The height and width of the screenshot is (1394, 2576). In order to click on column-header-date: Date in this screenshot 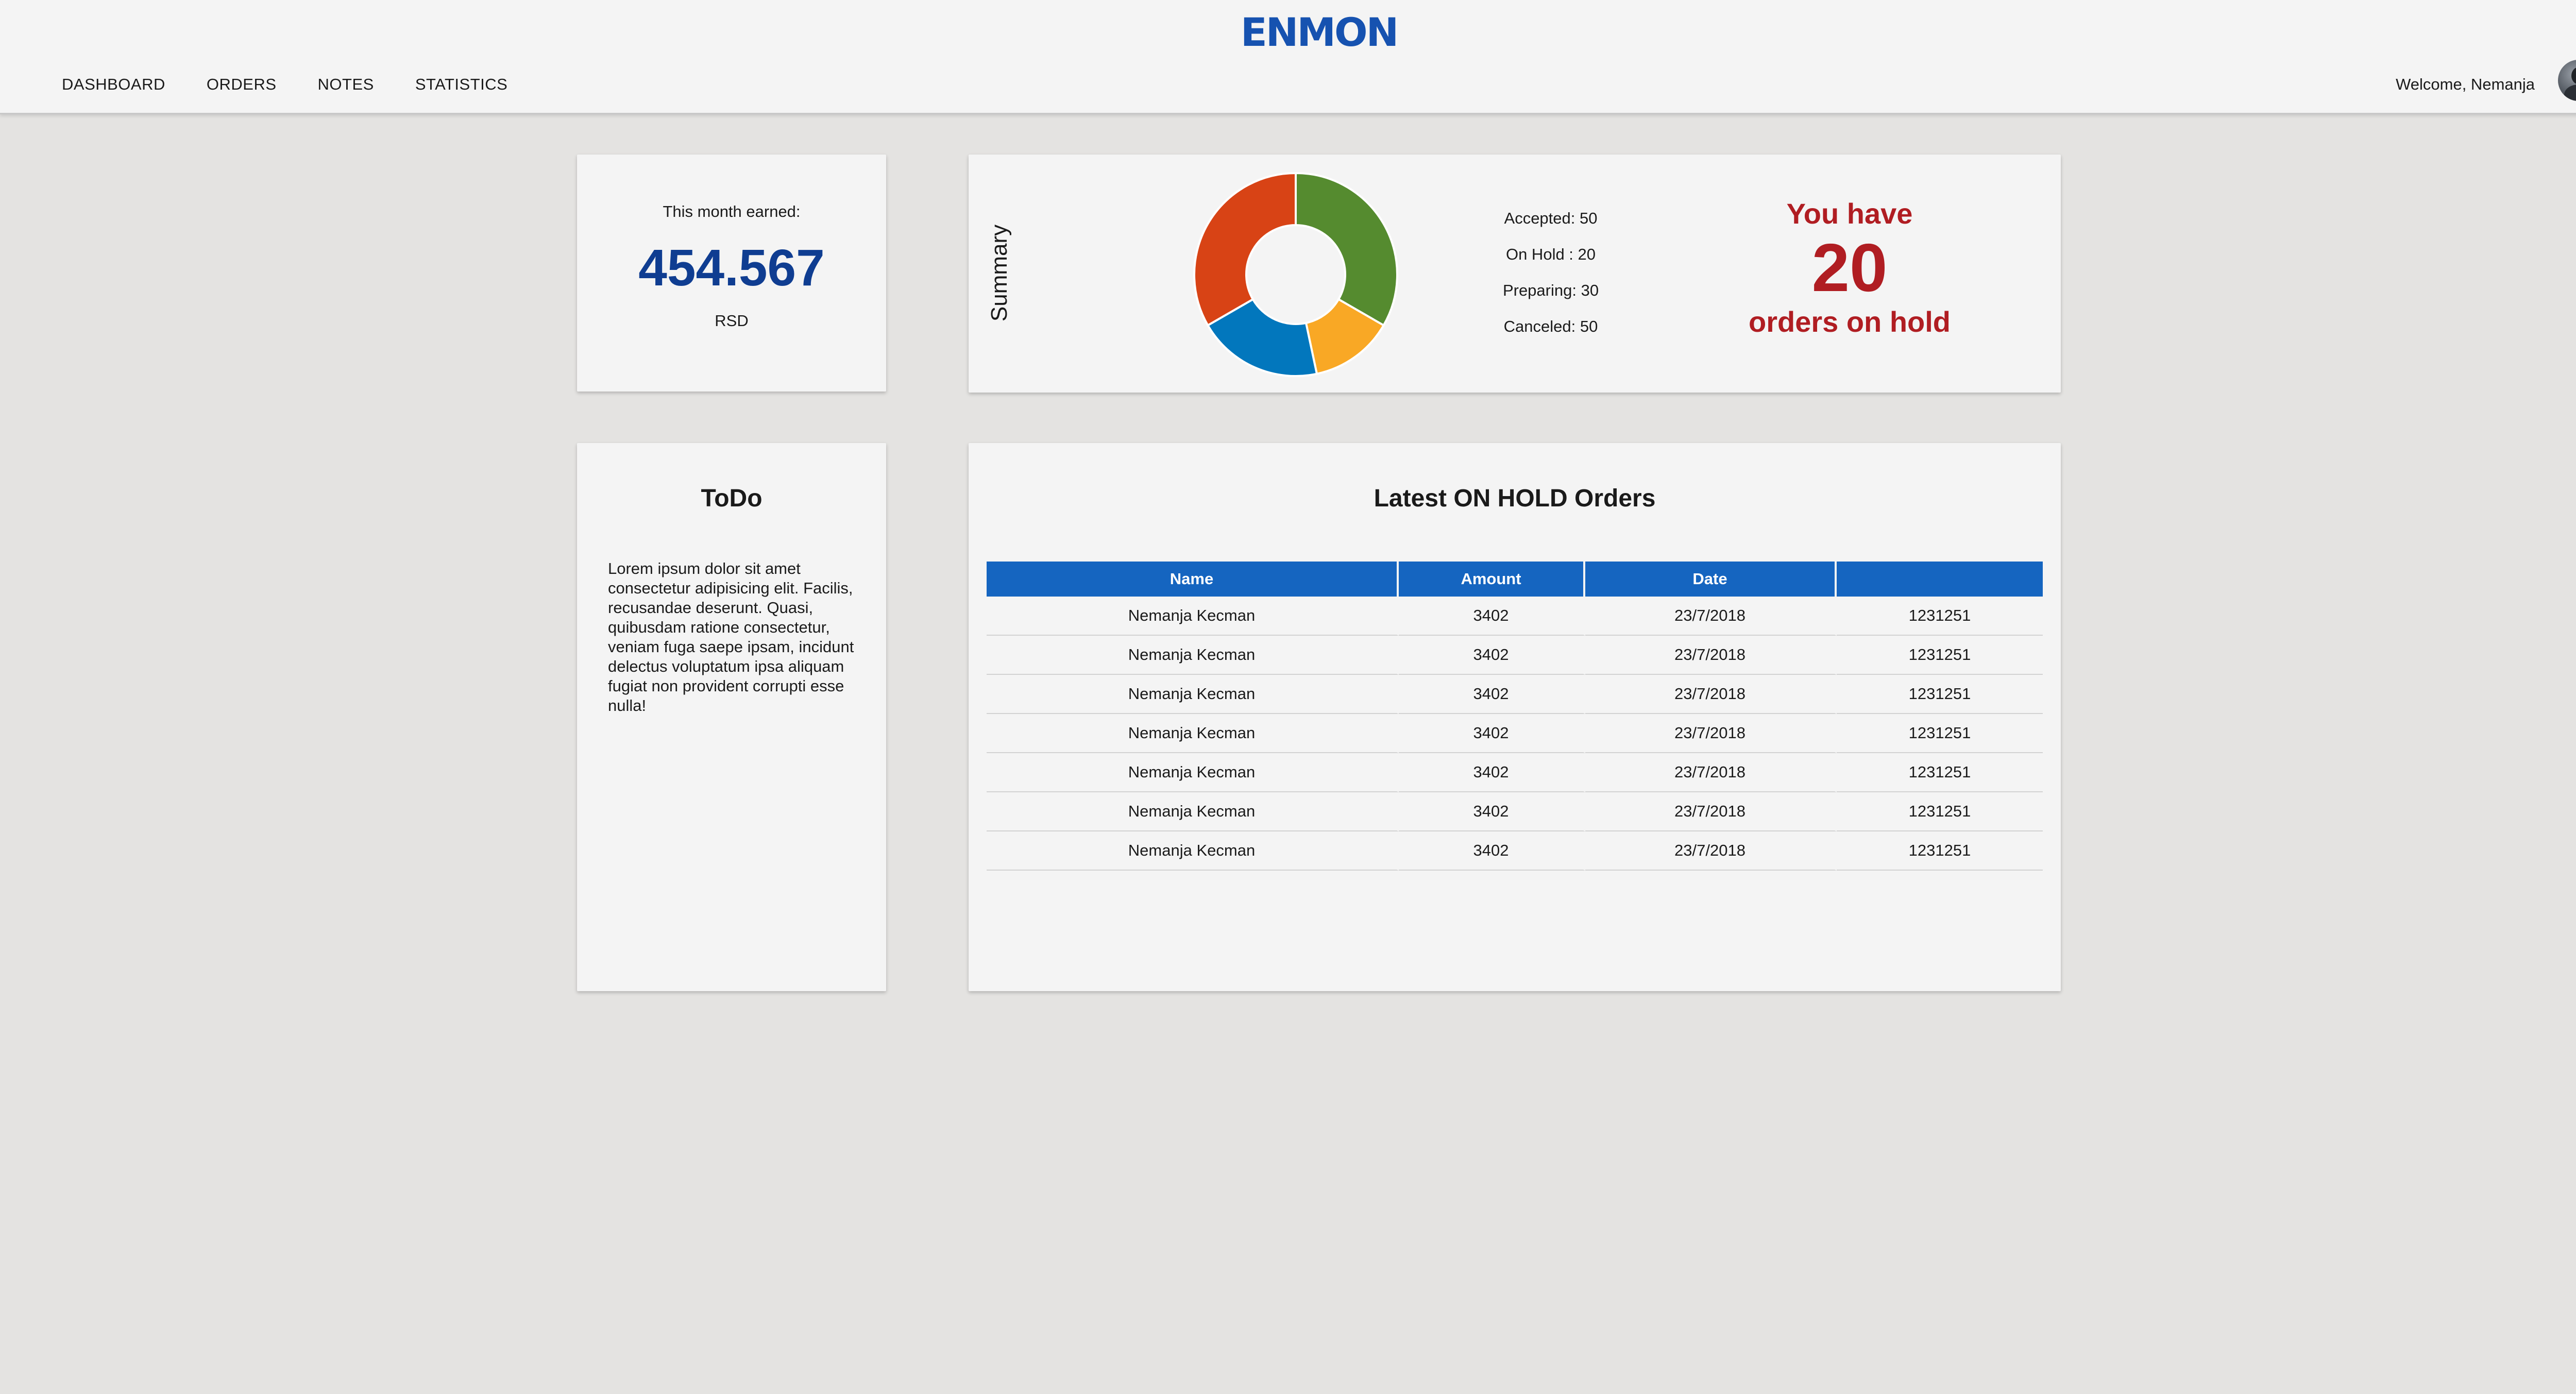, I will do `click(1711, 579)`.